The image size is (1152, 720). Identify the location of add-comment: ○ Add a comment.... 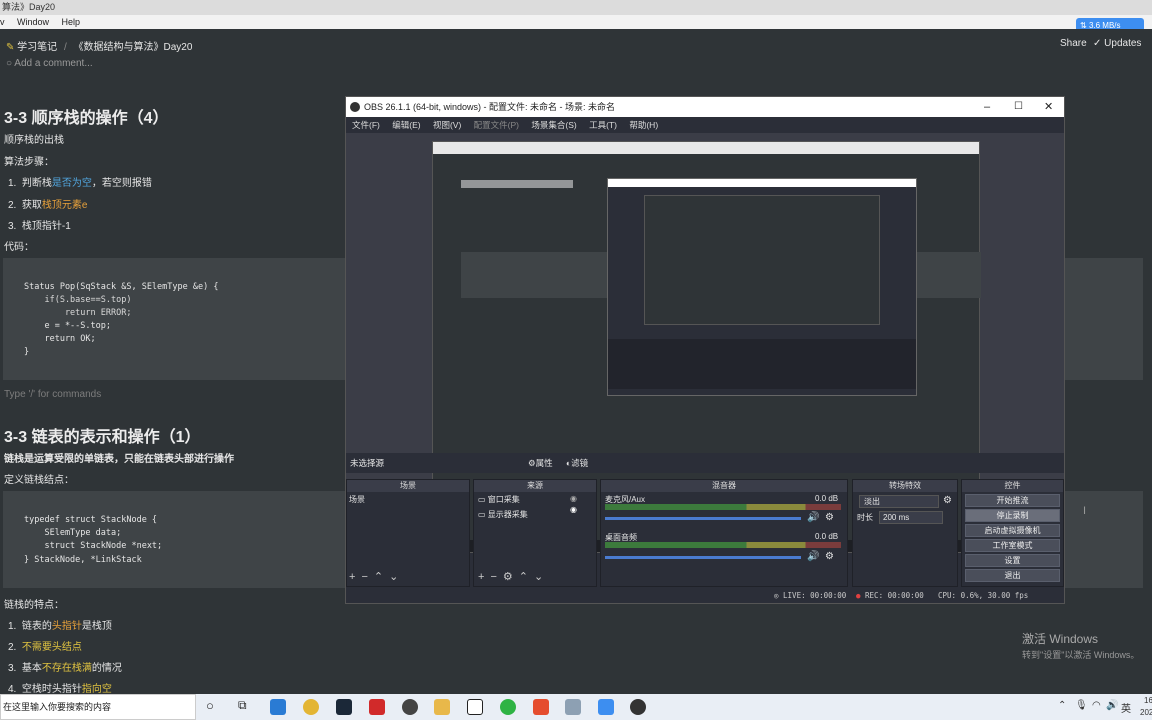
(49, 63).